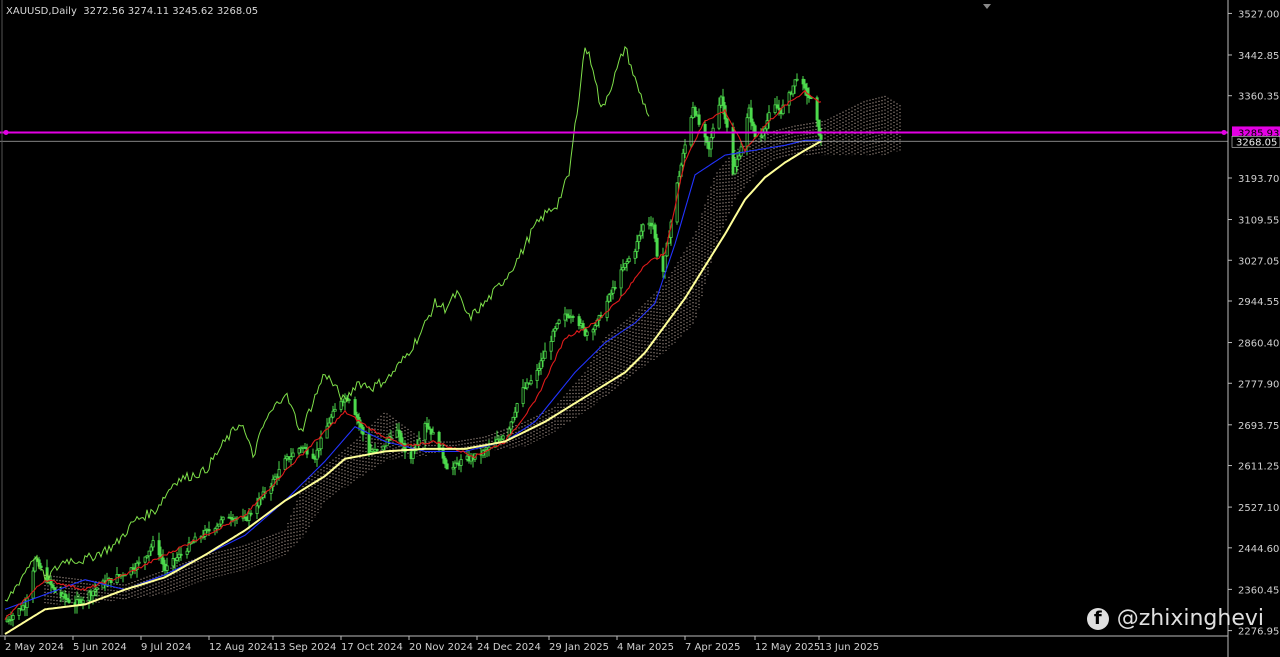 Image resolution: width=1280 pixels, height=657 pixels. I want to click on y-tick-label: 2444.60, so click(1258, 549).